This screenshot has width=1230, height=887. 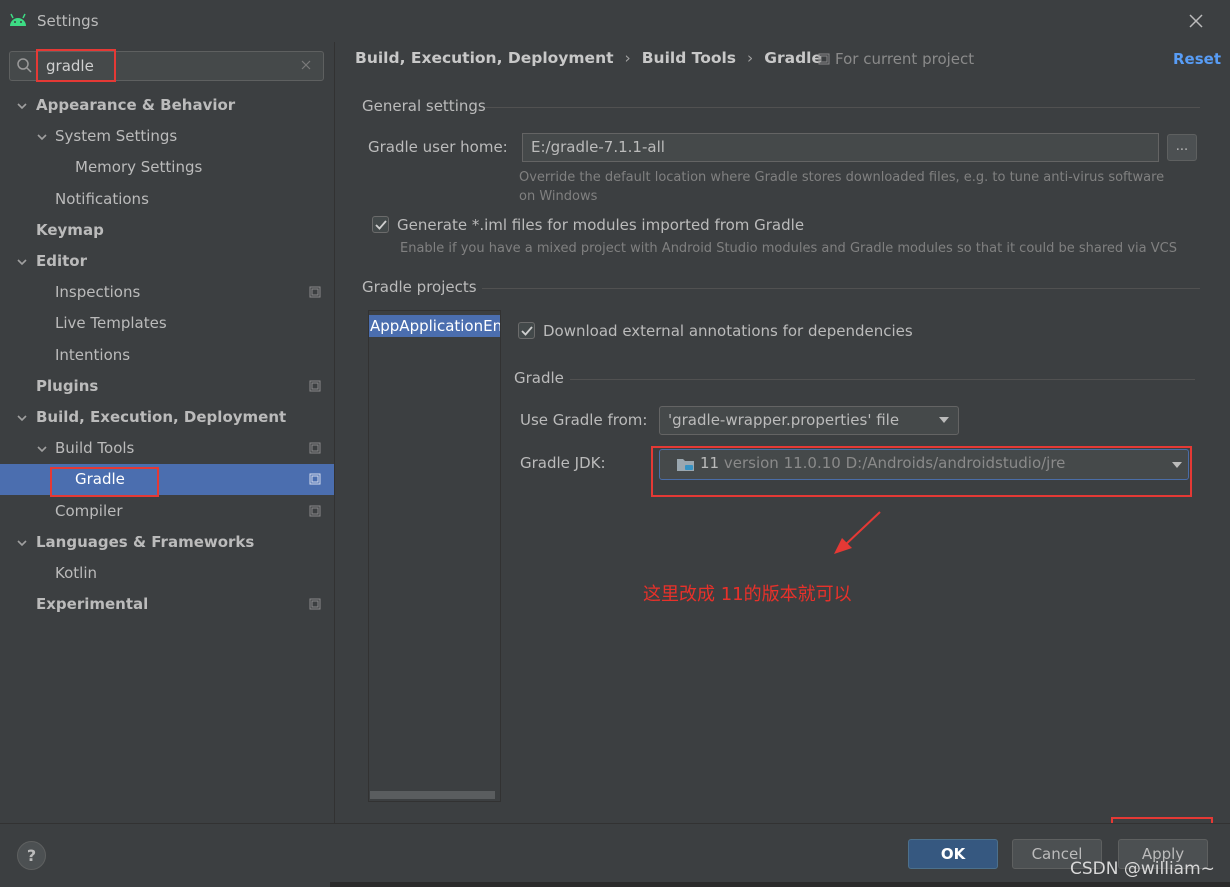 What do you see at coordinates (784, 420) in the screenshot?
I see `use-gradle-from-value: 'gradle-wrapper.properties' file` at bounding box center [784, 420].